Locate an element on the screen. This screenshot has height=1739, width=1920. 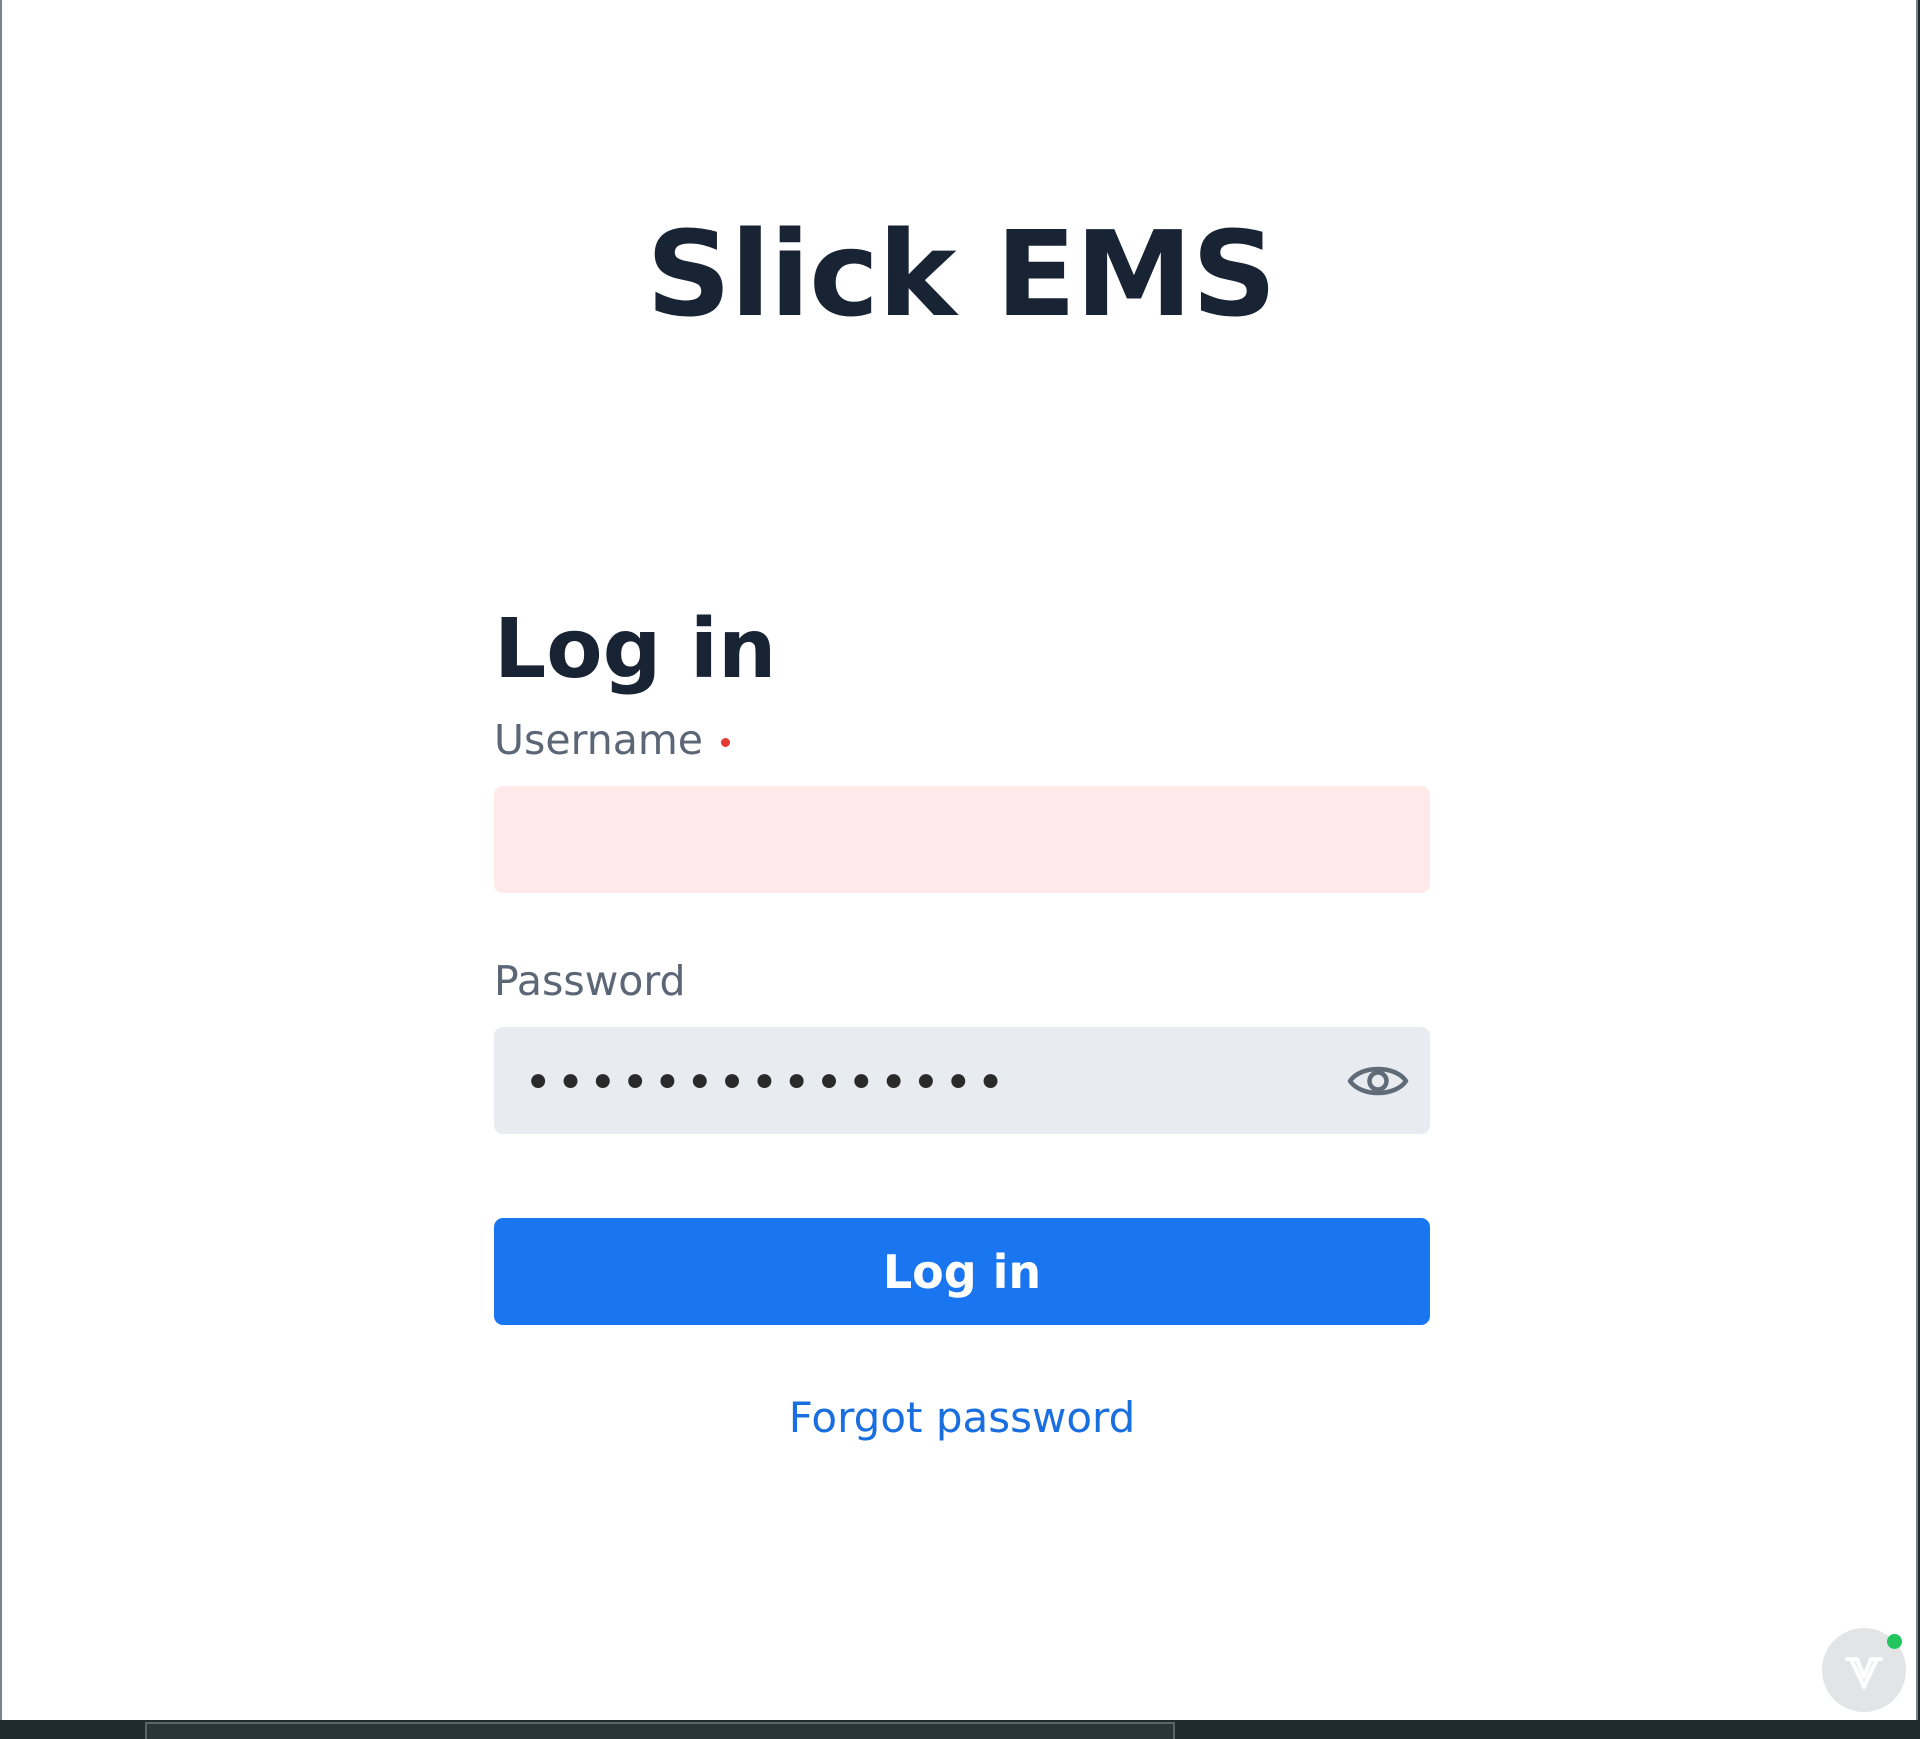
password-field-container is located at coordinates (962, 1080).